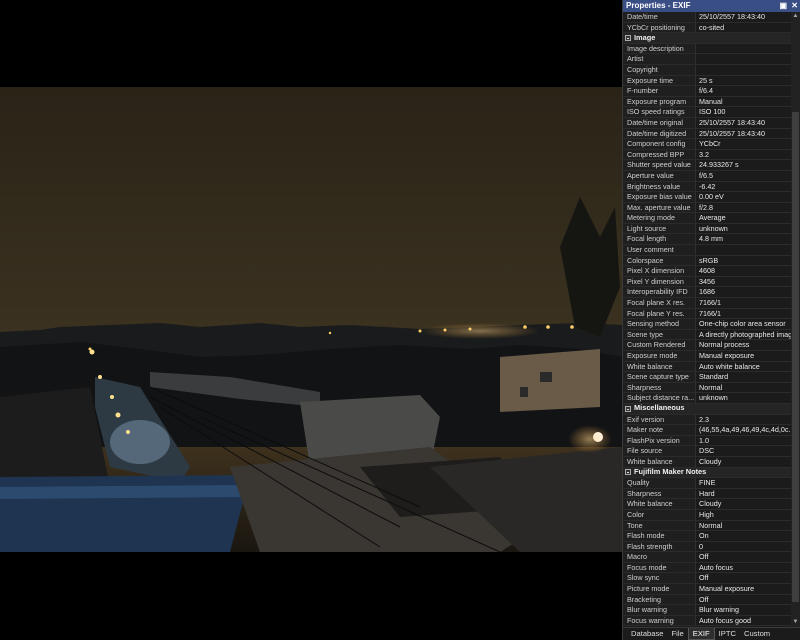 Image resolution: width=800 pixels, height=640 pixels. I want to click on property-key: Bracketing, so click(659, 599).